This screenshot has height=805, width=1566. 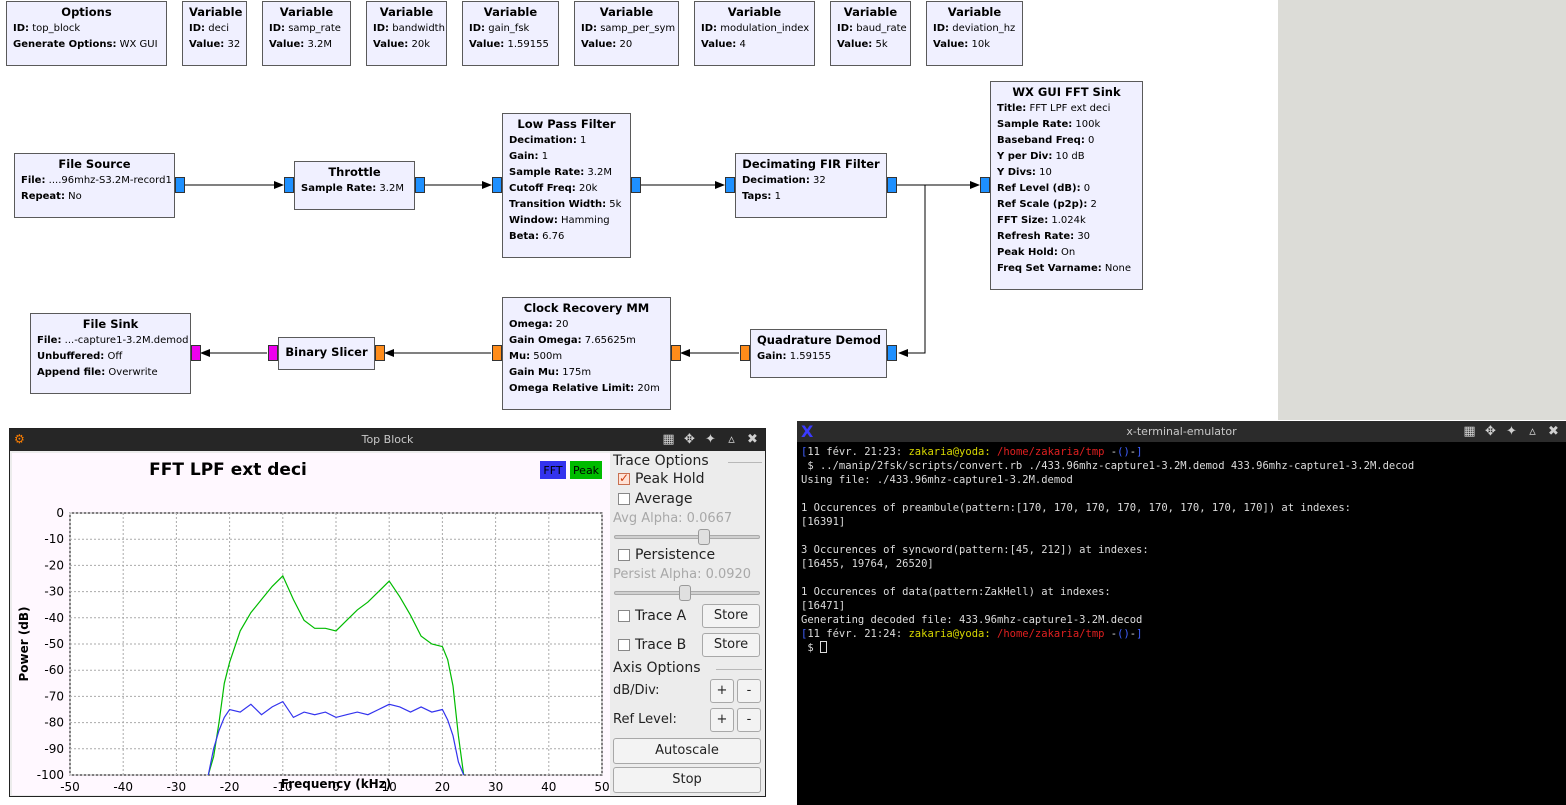 I want to click on clock-out-port, so click(x=497, y=353).